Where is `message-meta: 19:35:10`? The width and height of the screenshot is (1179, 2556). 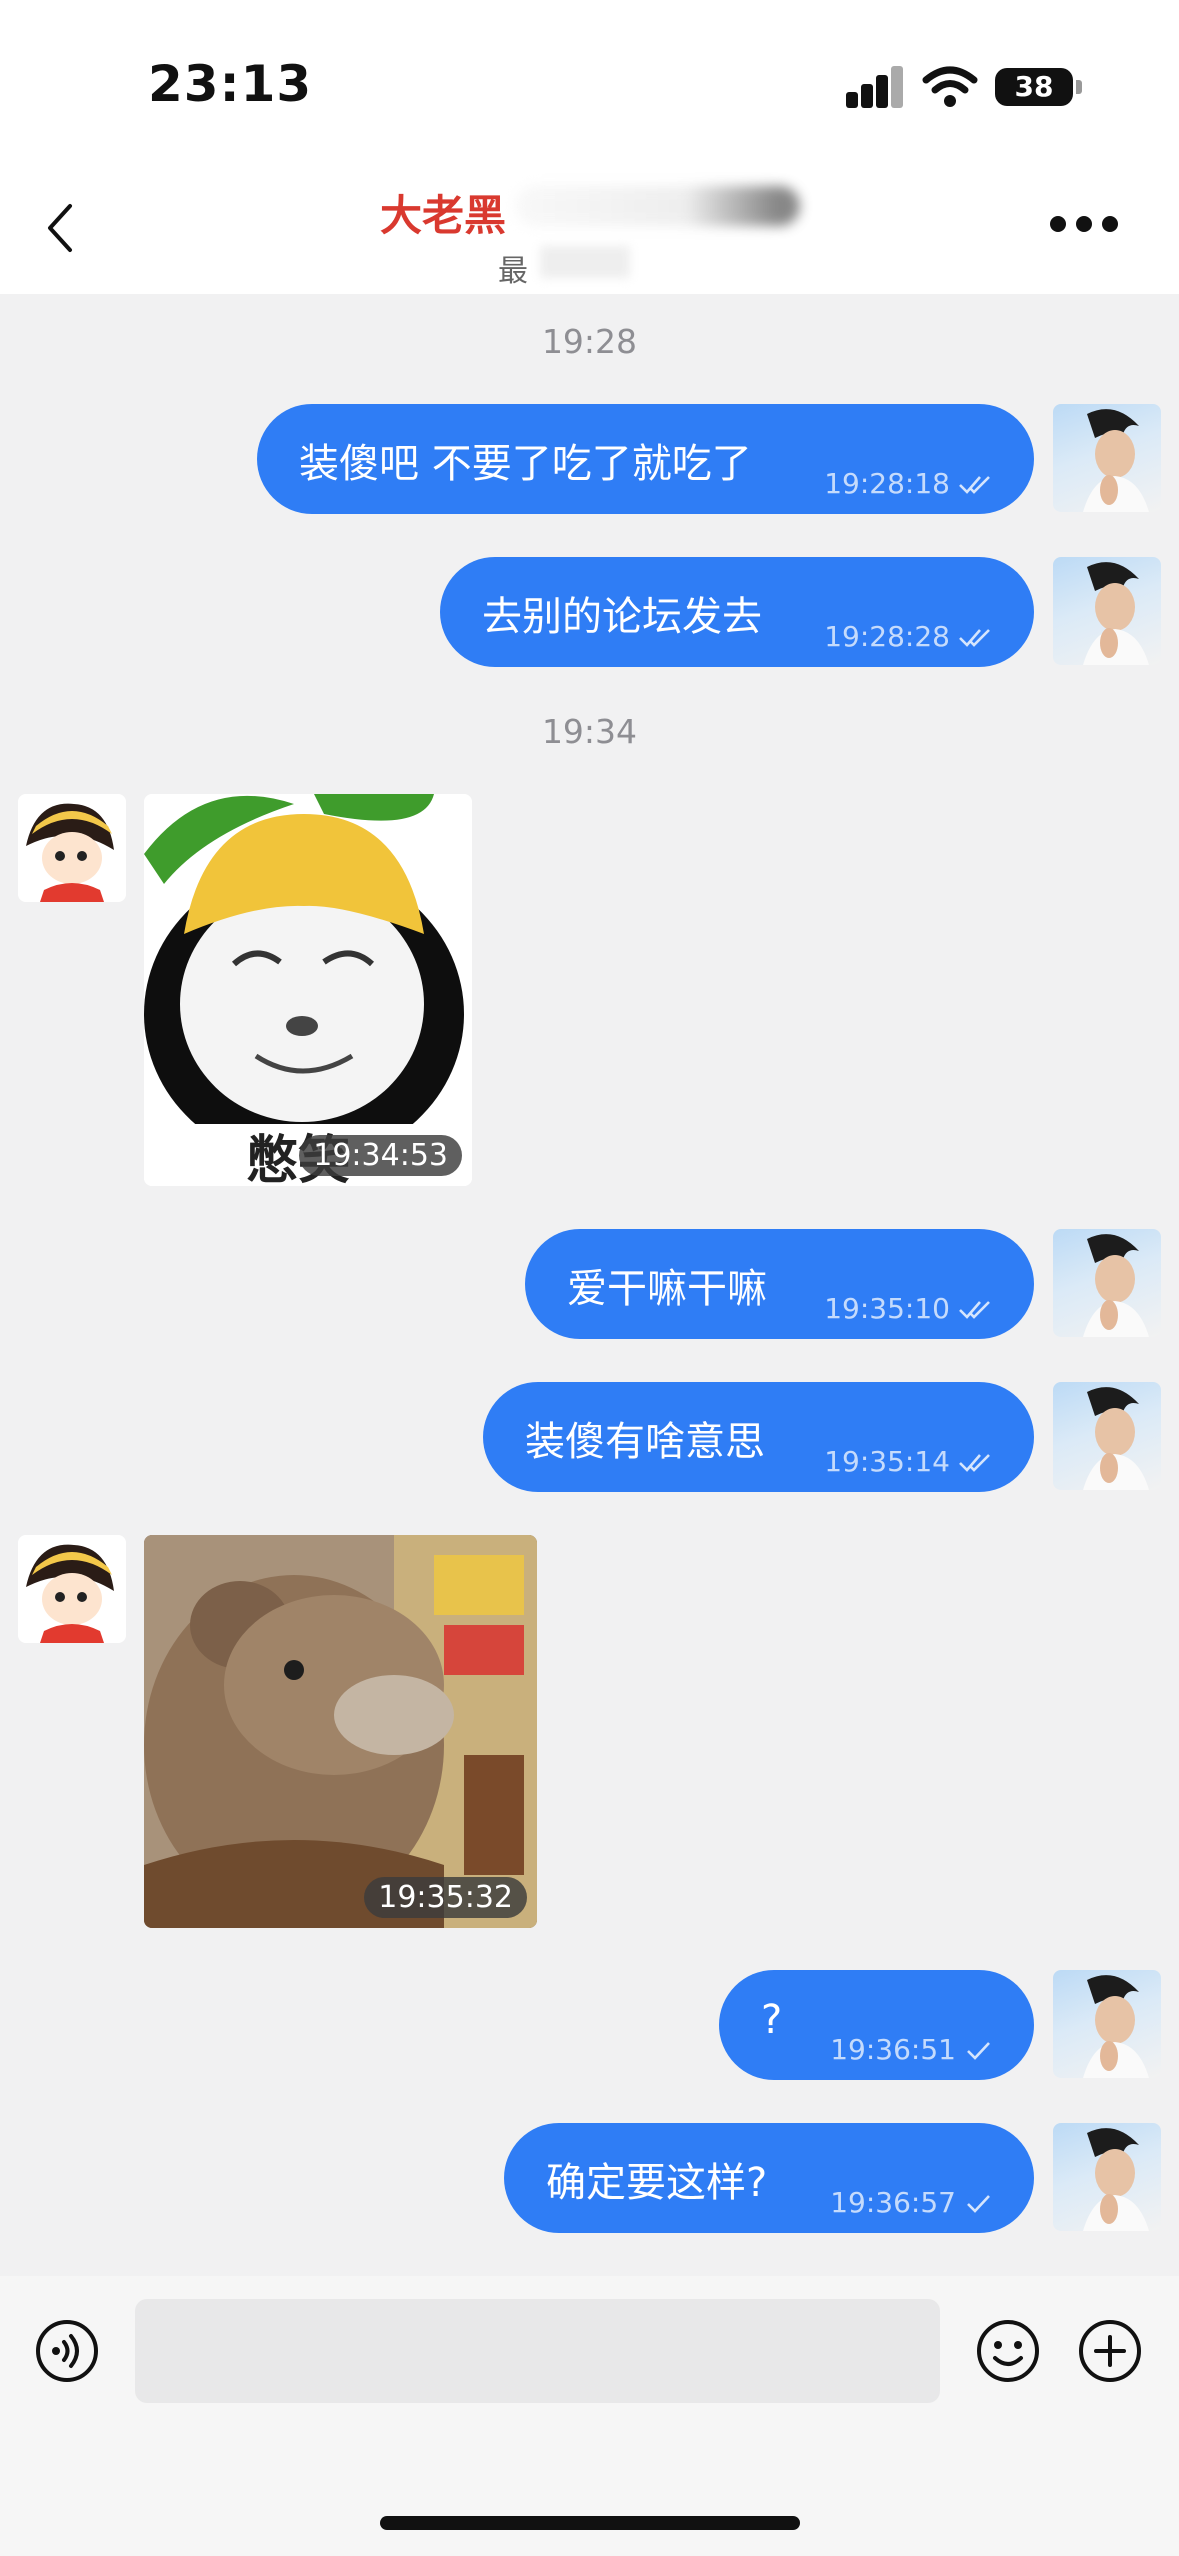
message-meta: 19:35:10 is located at coordinates (908, 1308).